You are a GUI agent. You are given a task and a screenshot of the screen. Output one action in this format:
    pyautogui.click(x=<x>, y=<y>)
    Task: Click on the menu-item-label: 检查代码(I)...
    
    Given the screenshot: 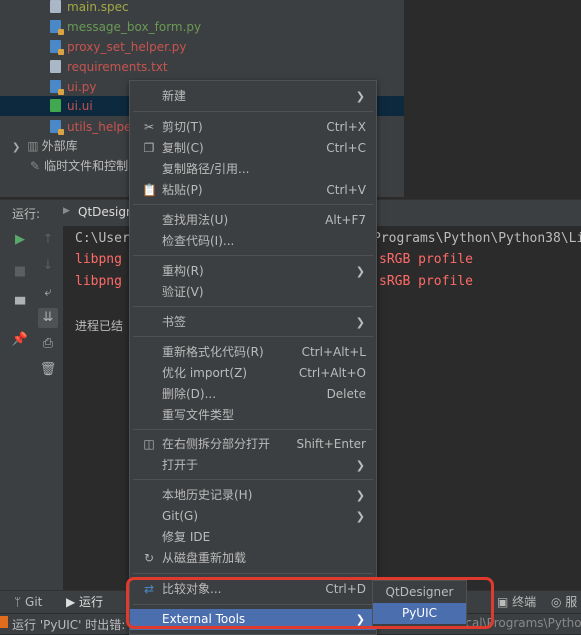 What is the action you would take?
    pyautogui.click(x=198, y=241)
    